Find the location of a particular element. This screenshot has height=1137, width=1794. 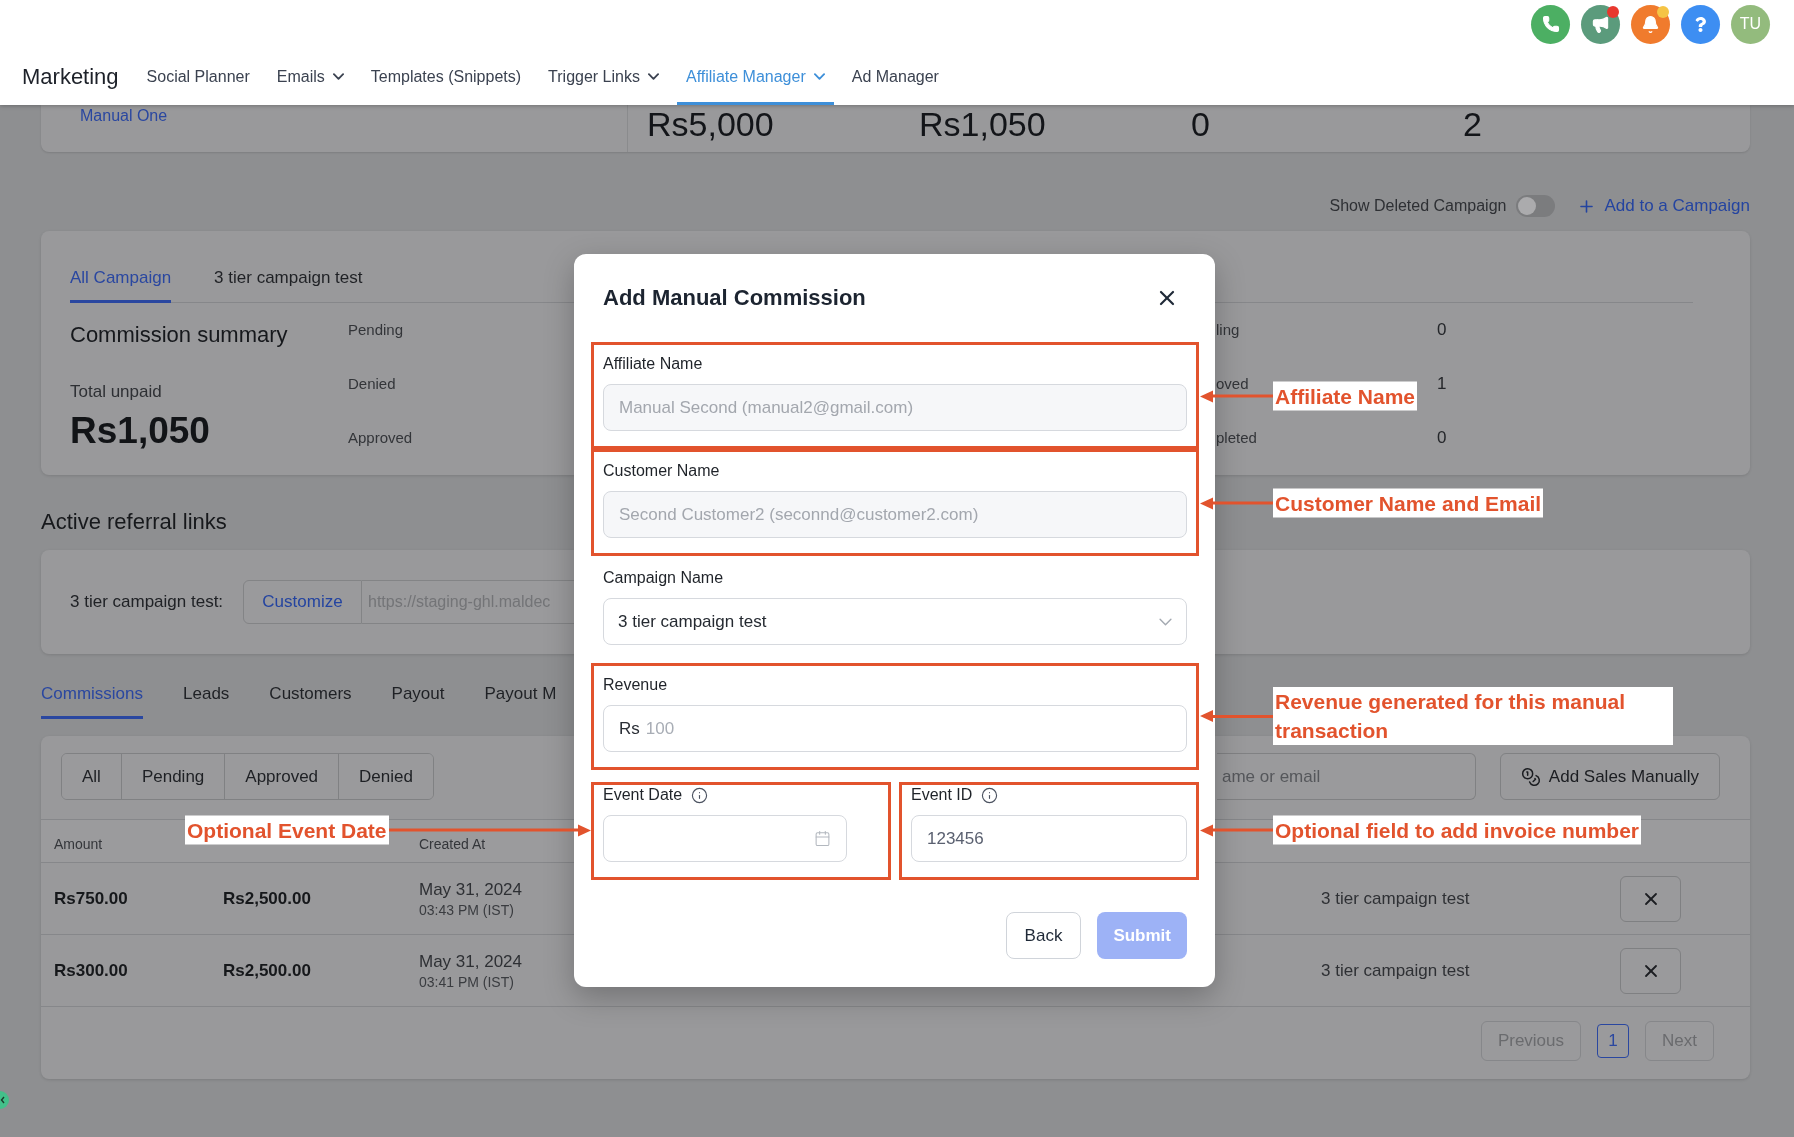

toggle-switch is located at coordinates (1536, 206).